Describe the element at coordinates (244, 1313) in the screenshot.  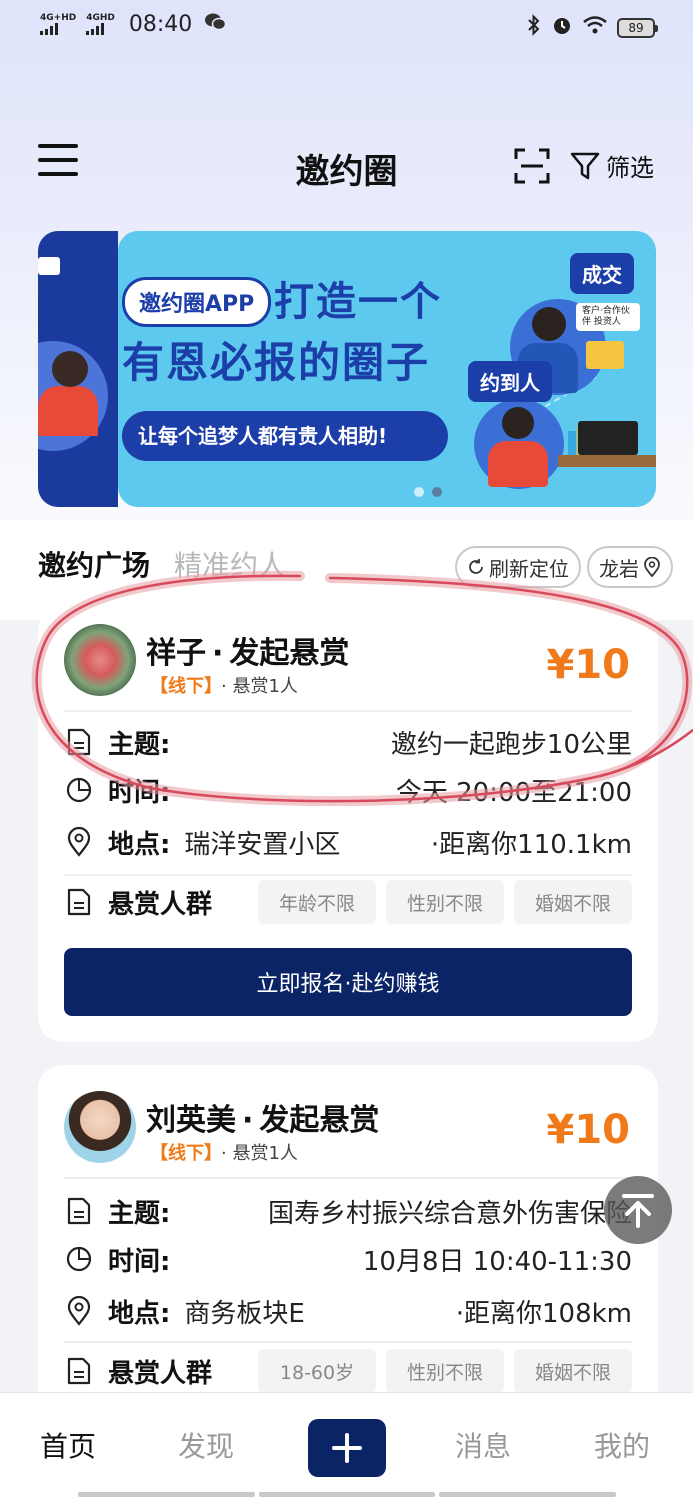
I see `place-value: 商务板块E` at that location.